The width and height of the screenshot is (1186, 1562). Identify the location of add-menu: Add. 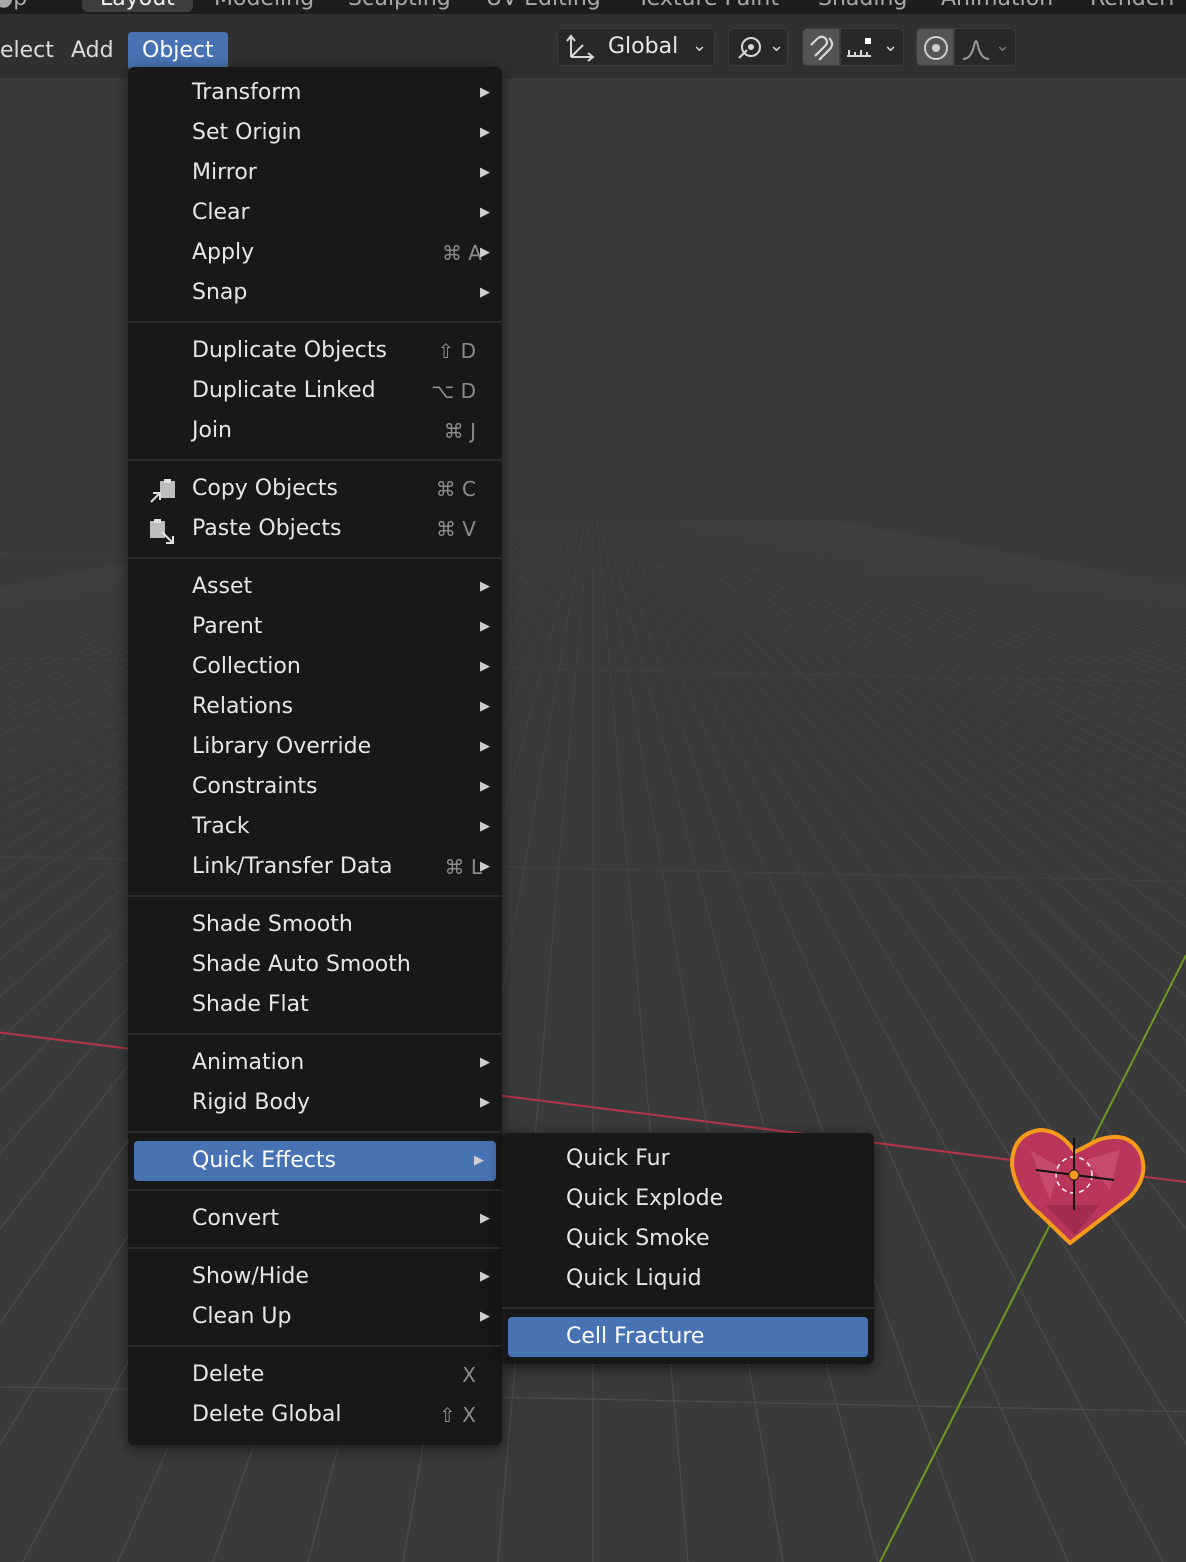
(92, 51).